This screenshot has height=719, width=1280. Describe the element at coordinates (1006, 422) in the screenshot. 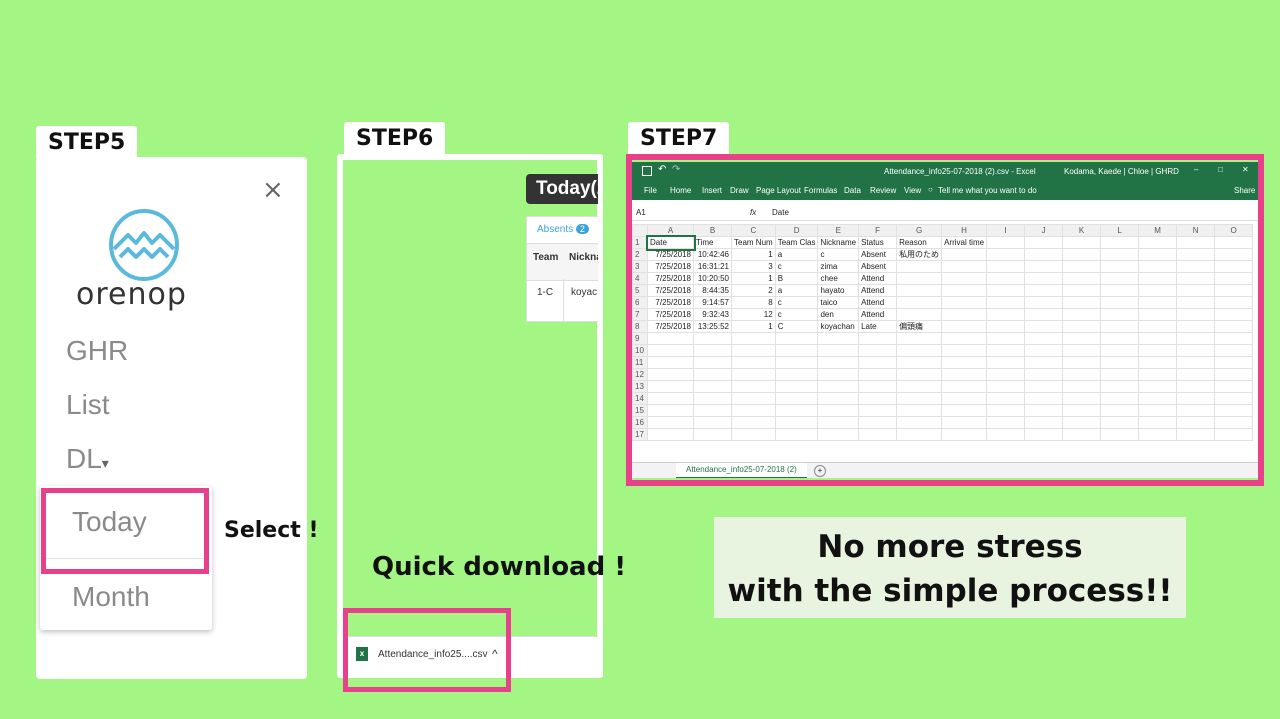

I see `cell-i16` at that location.